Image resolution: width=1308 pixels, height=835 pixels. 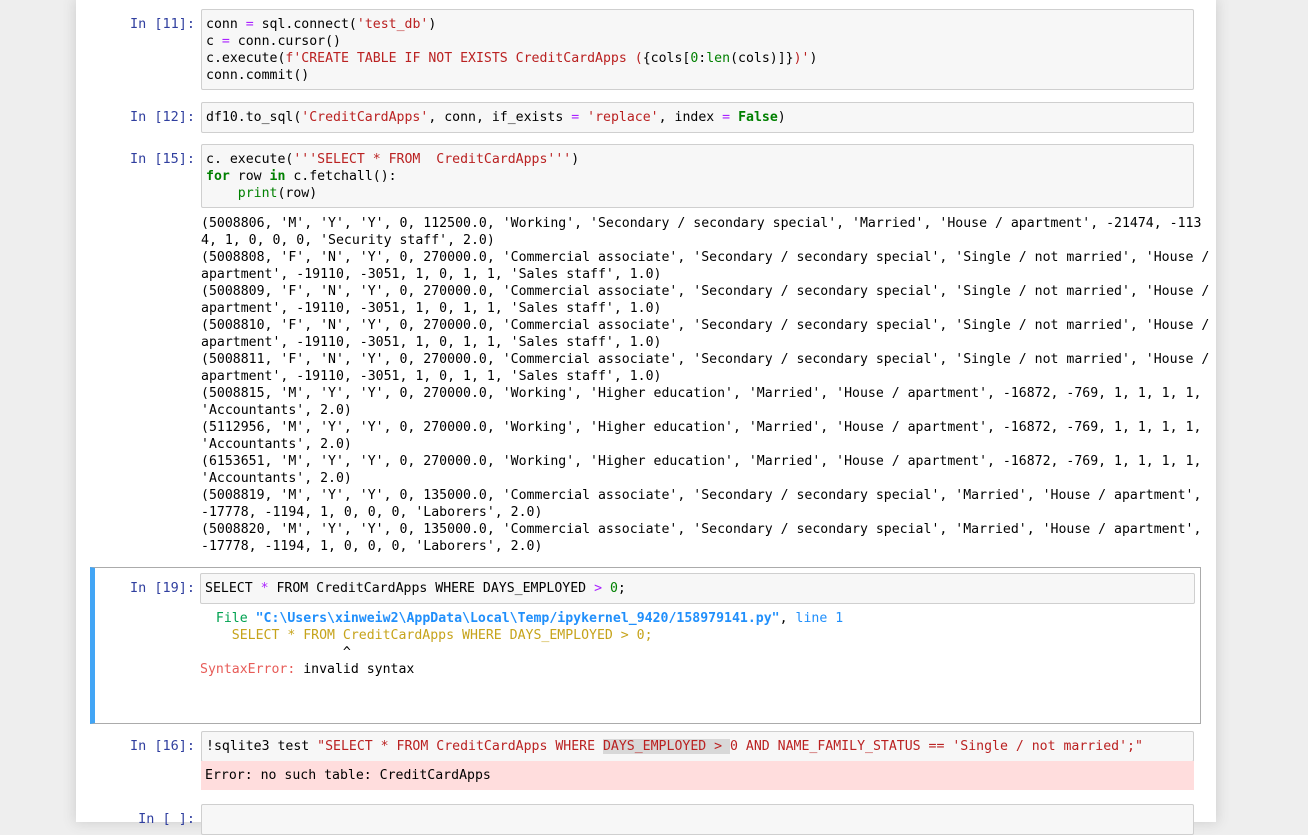 I want to click on code-token: FROM CreditCardApps WHERE DAYS_EMPLOYED, so click(x=431, y=588).